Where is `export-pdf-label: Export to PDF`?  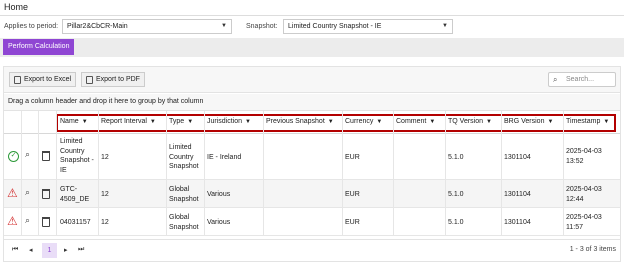 export-pdf-label: Export to PDF is located at coordinates (118, 79).